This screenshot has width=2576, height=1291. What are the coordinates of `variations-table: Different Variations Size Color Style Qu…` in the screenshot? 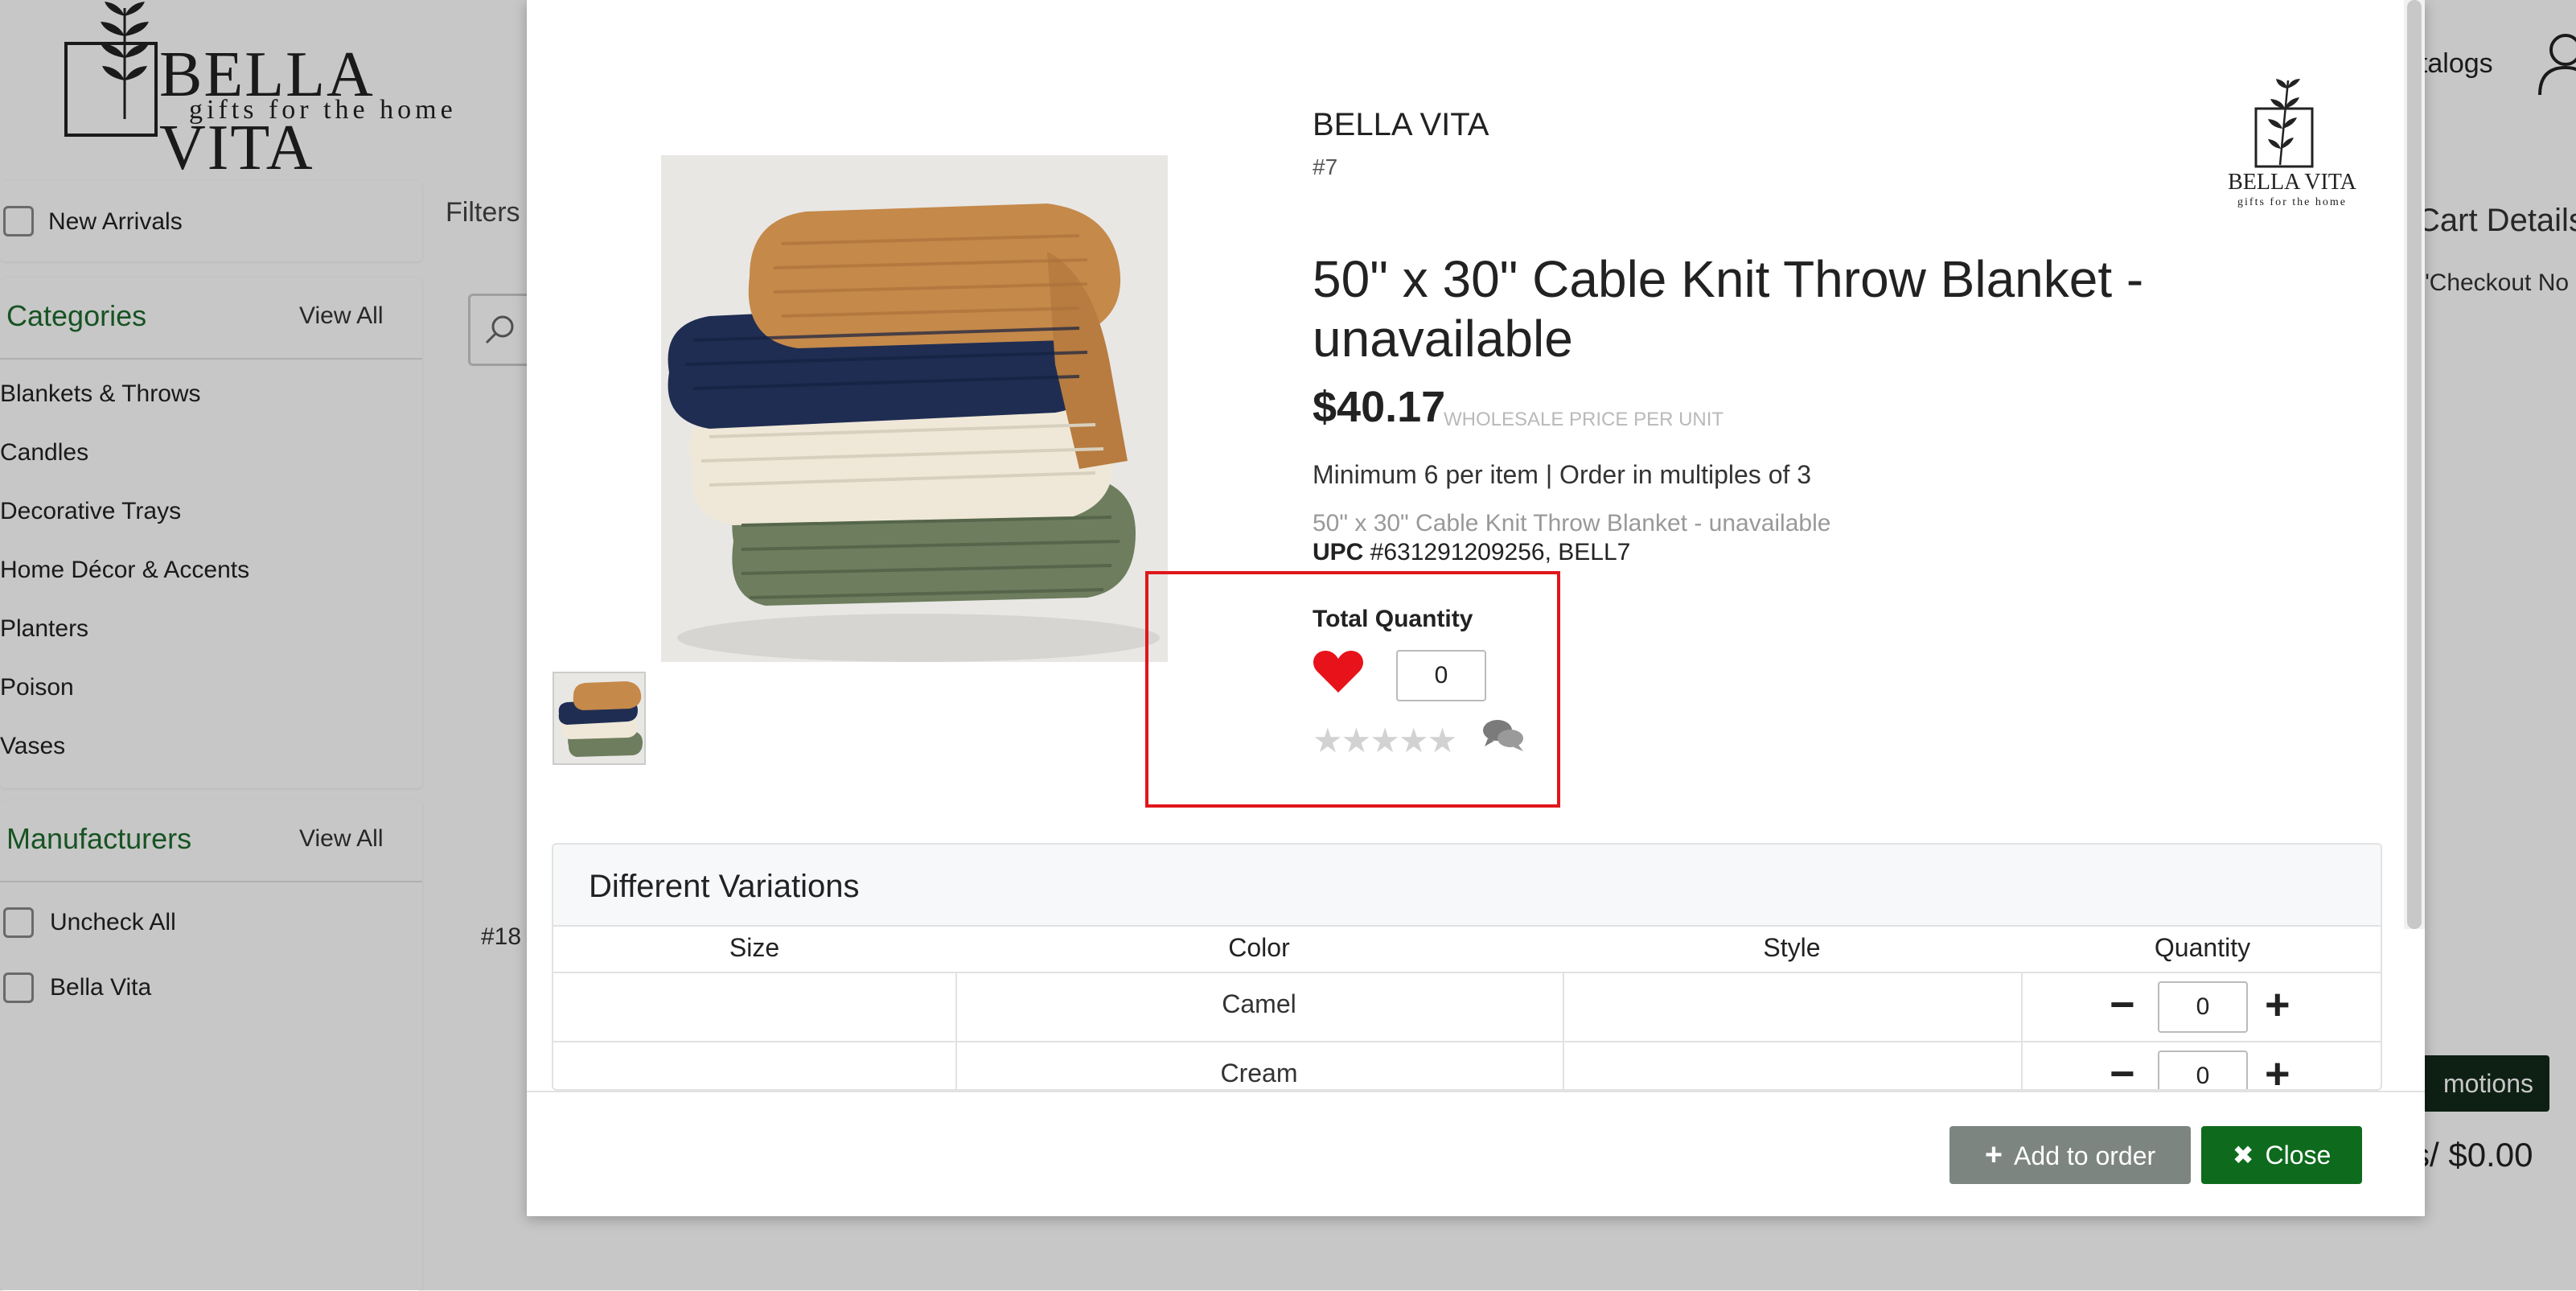 It's located at (1467, 967).